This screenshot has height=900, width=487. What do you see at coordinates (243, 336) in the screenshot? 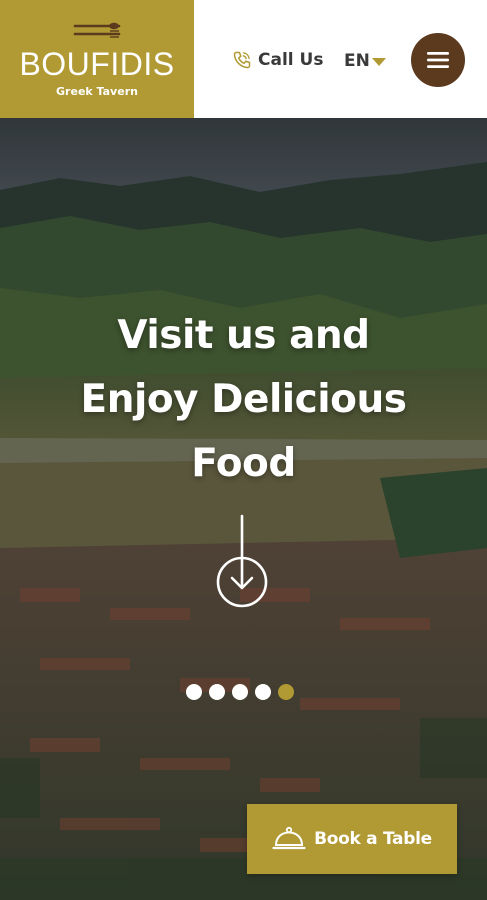
I see `hero-title-line-1: Visit us and` at bounding box center [243, 336].